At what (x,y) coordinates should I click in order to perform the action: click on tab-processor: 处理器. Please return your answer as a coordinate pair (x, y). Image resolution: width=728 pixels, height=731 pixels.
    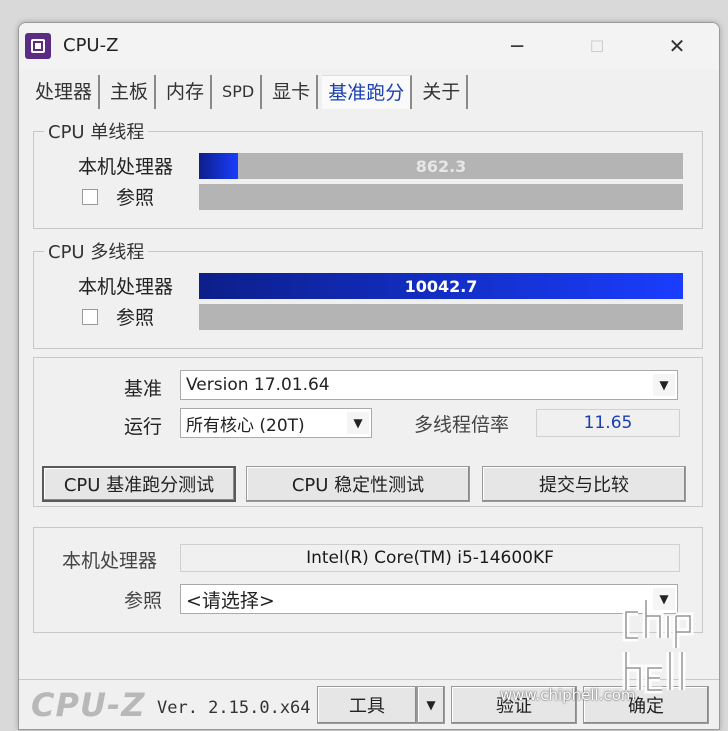
    Looking at the image, I should click on (65, 92).